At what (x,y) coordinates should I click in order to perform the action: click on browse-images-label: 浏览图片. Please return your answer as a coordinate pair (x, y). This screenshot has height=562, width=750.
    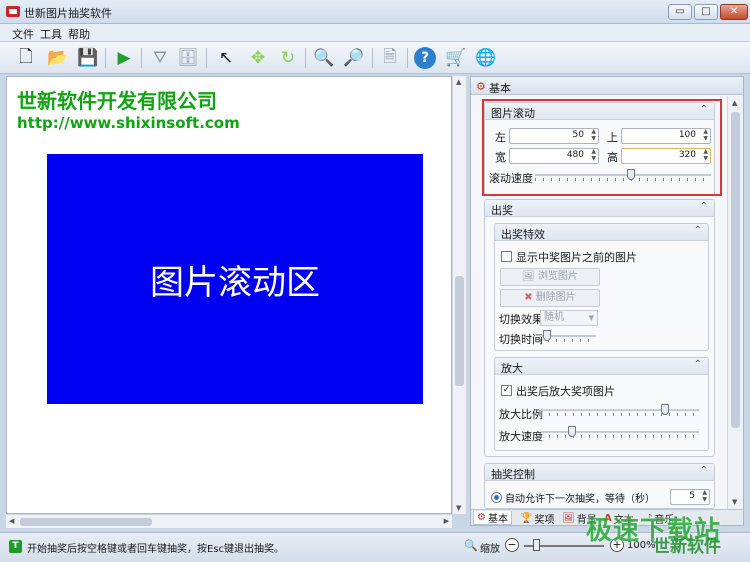
    Looking at the image, I should click on (557, 276).